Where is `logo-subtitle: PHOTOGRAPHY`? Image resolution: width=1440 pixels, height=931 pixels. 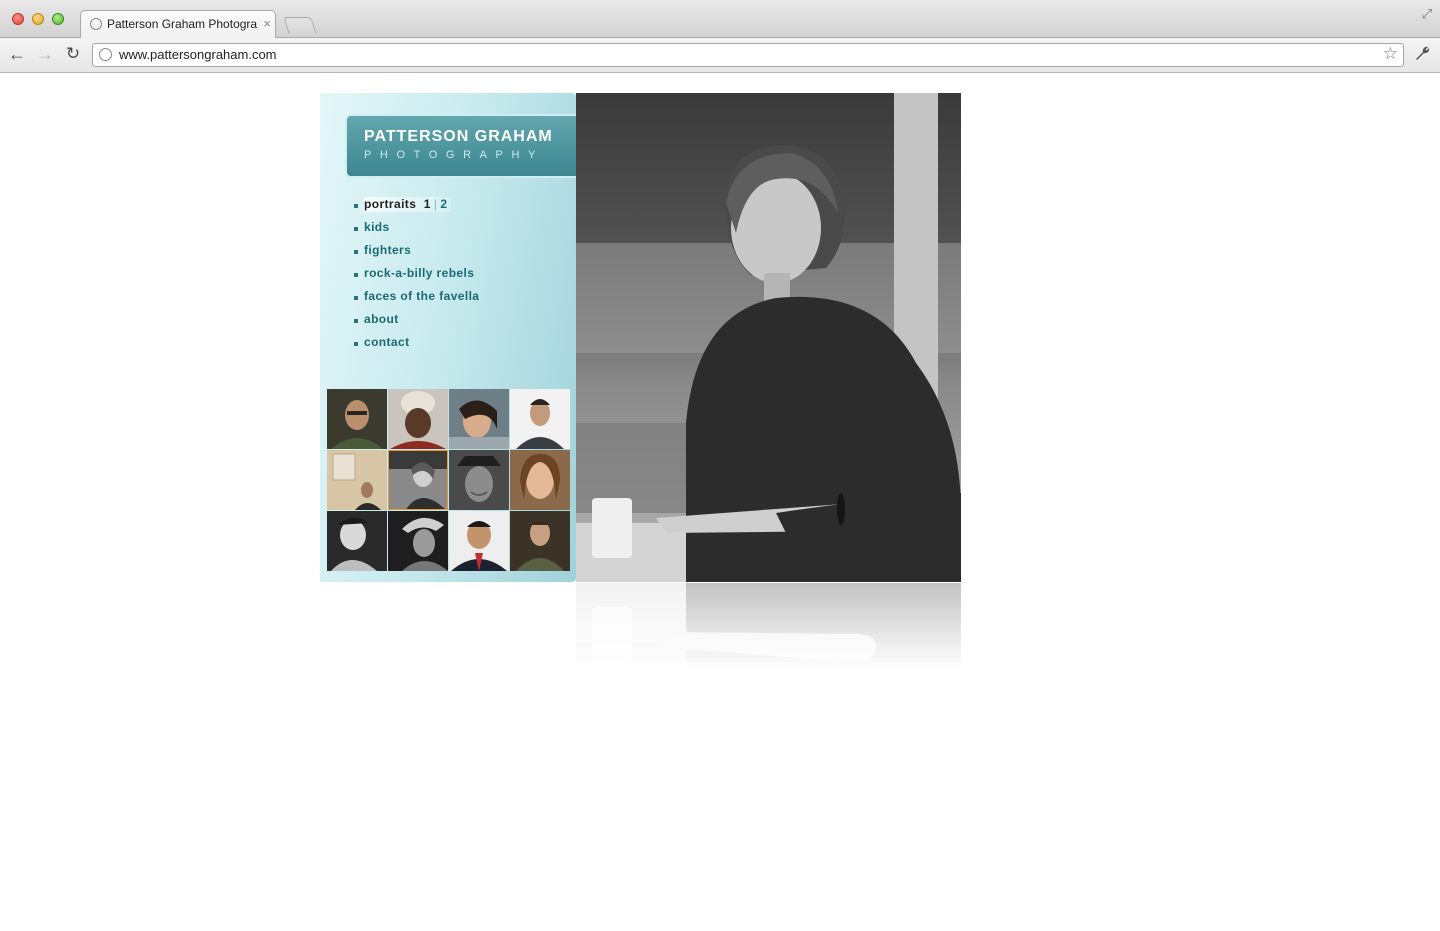
logo-subtitle: PHOTOGRAPHY is located at coordinates (454, 155).